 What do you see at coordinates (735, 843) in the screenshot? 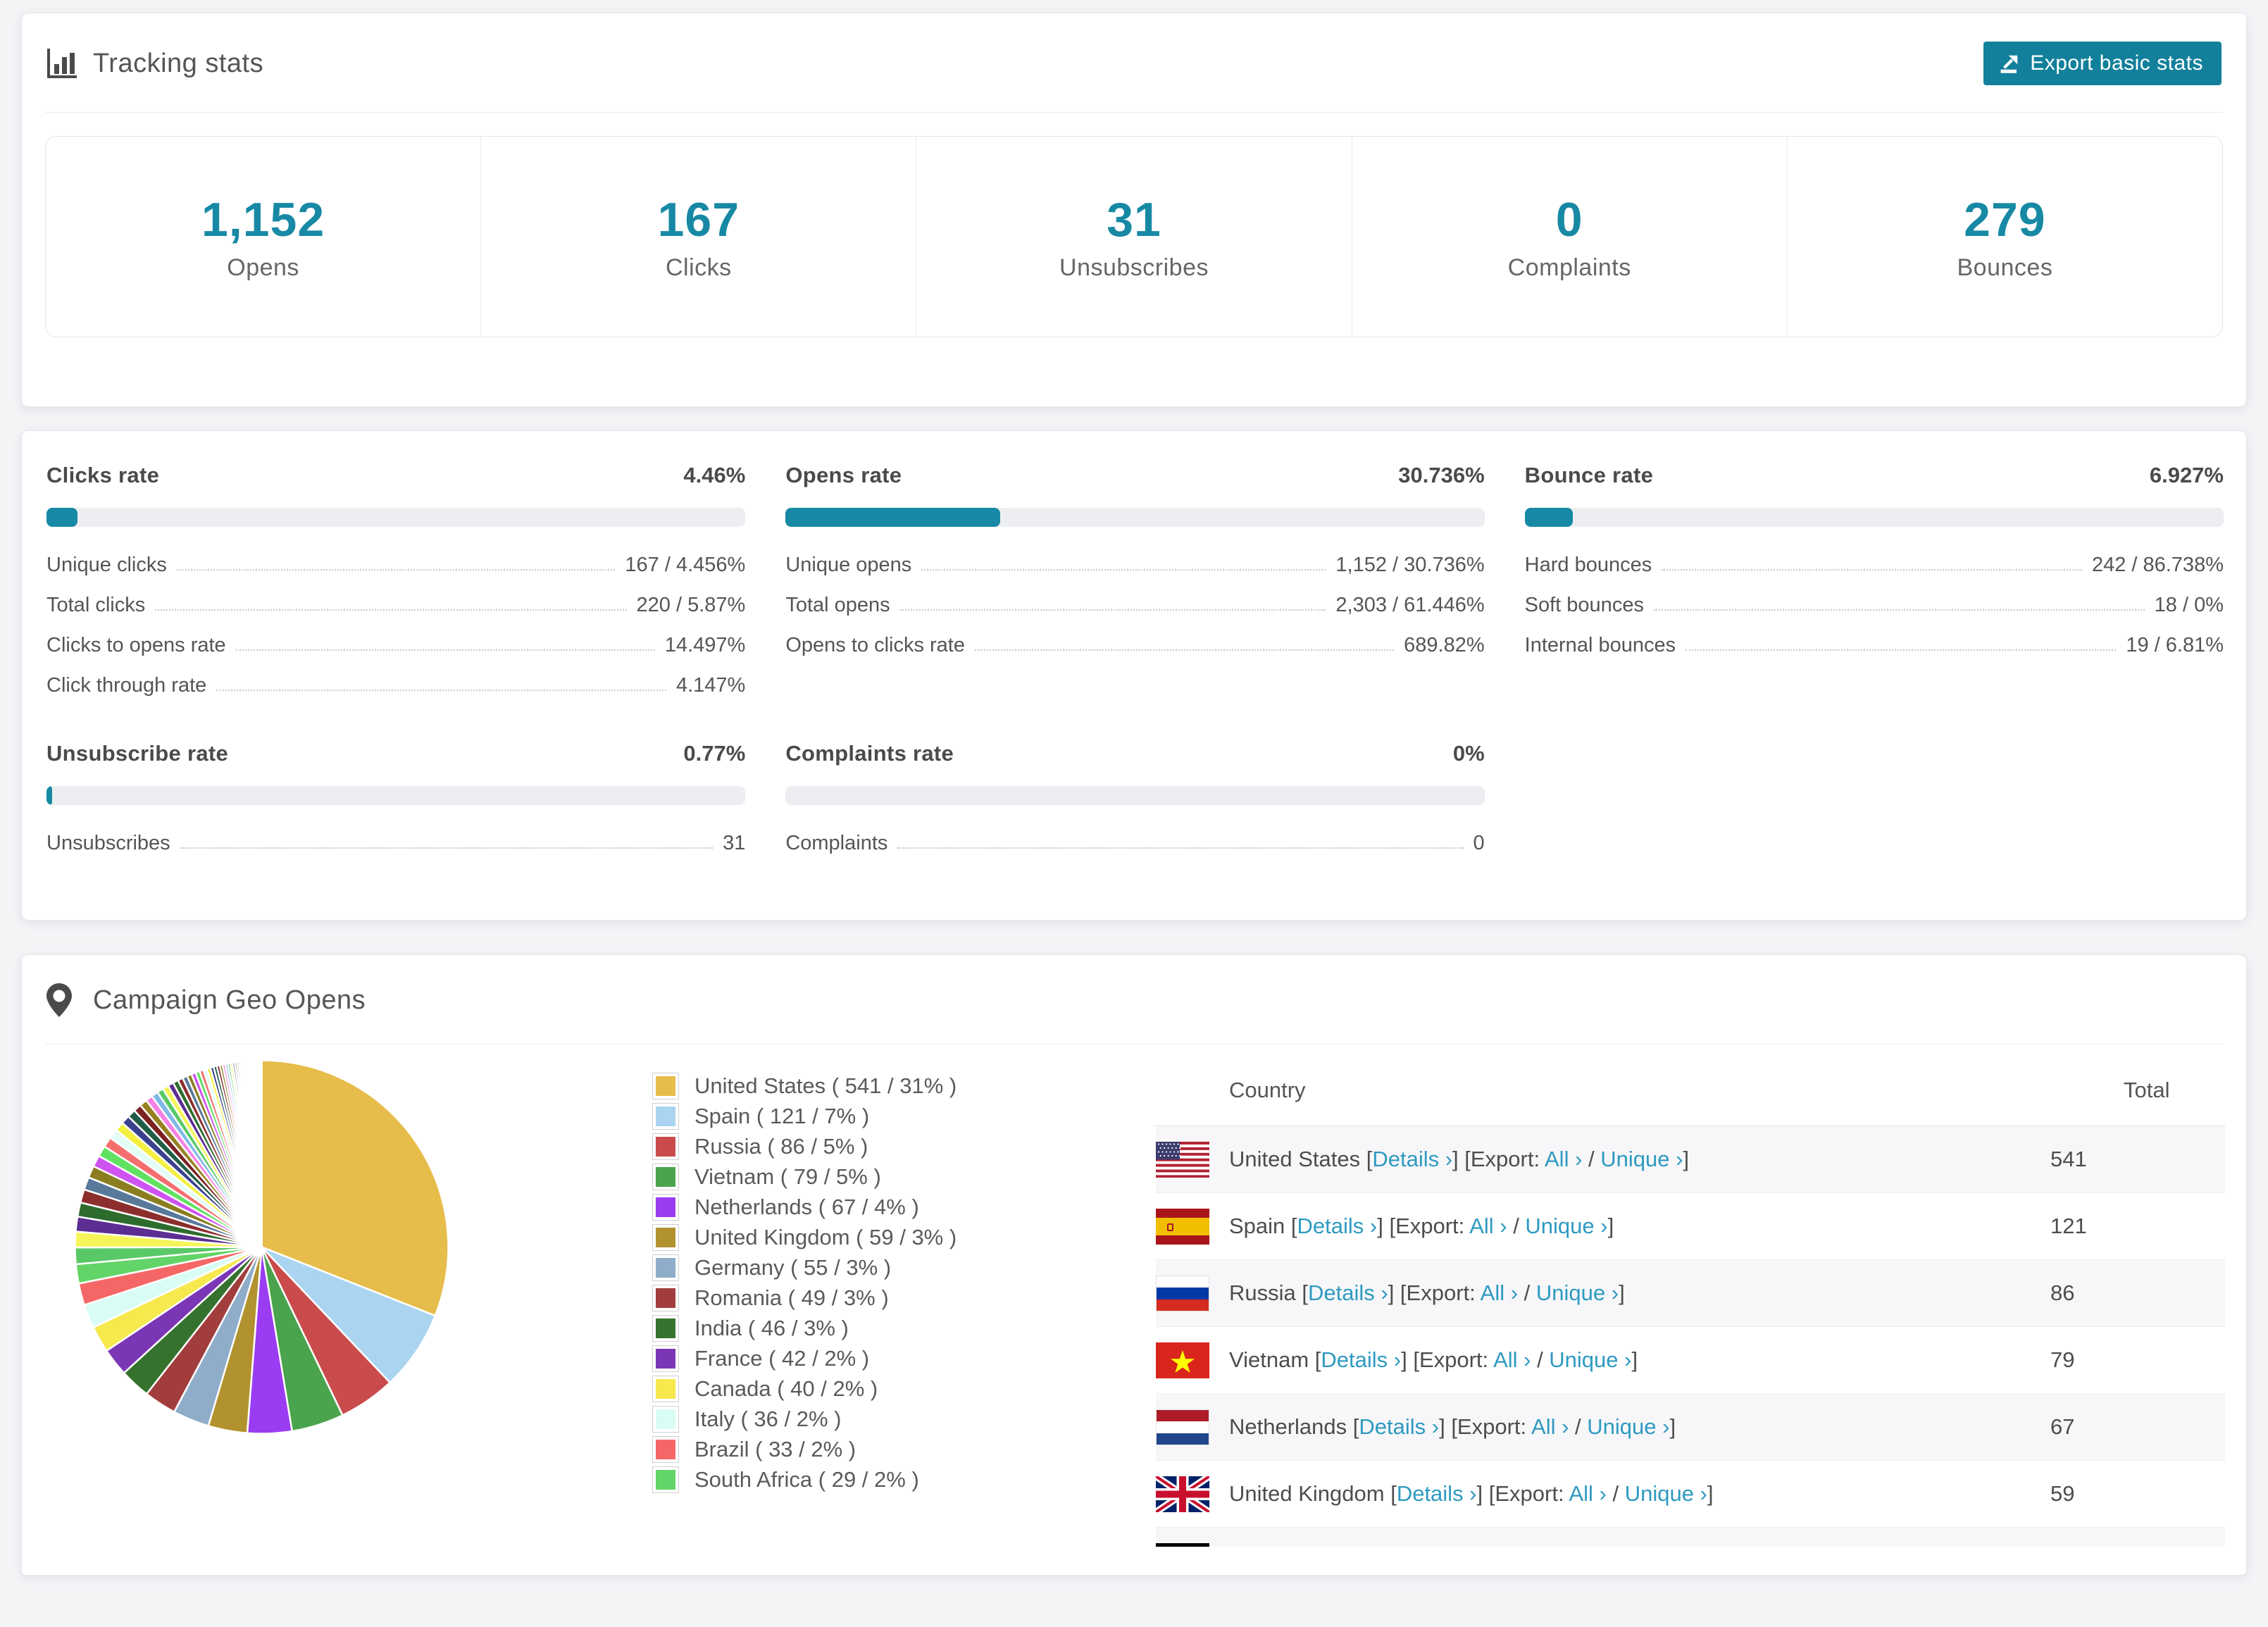
I see `rate-row-value: 31` at bounding box center [735, 843].